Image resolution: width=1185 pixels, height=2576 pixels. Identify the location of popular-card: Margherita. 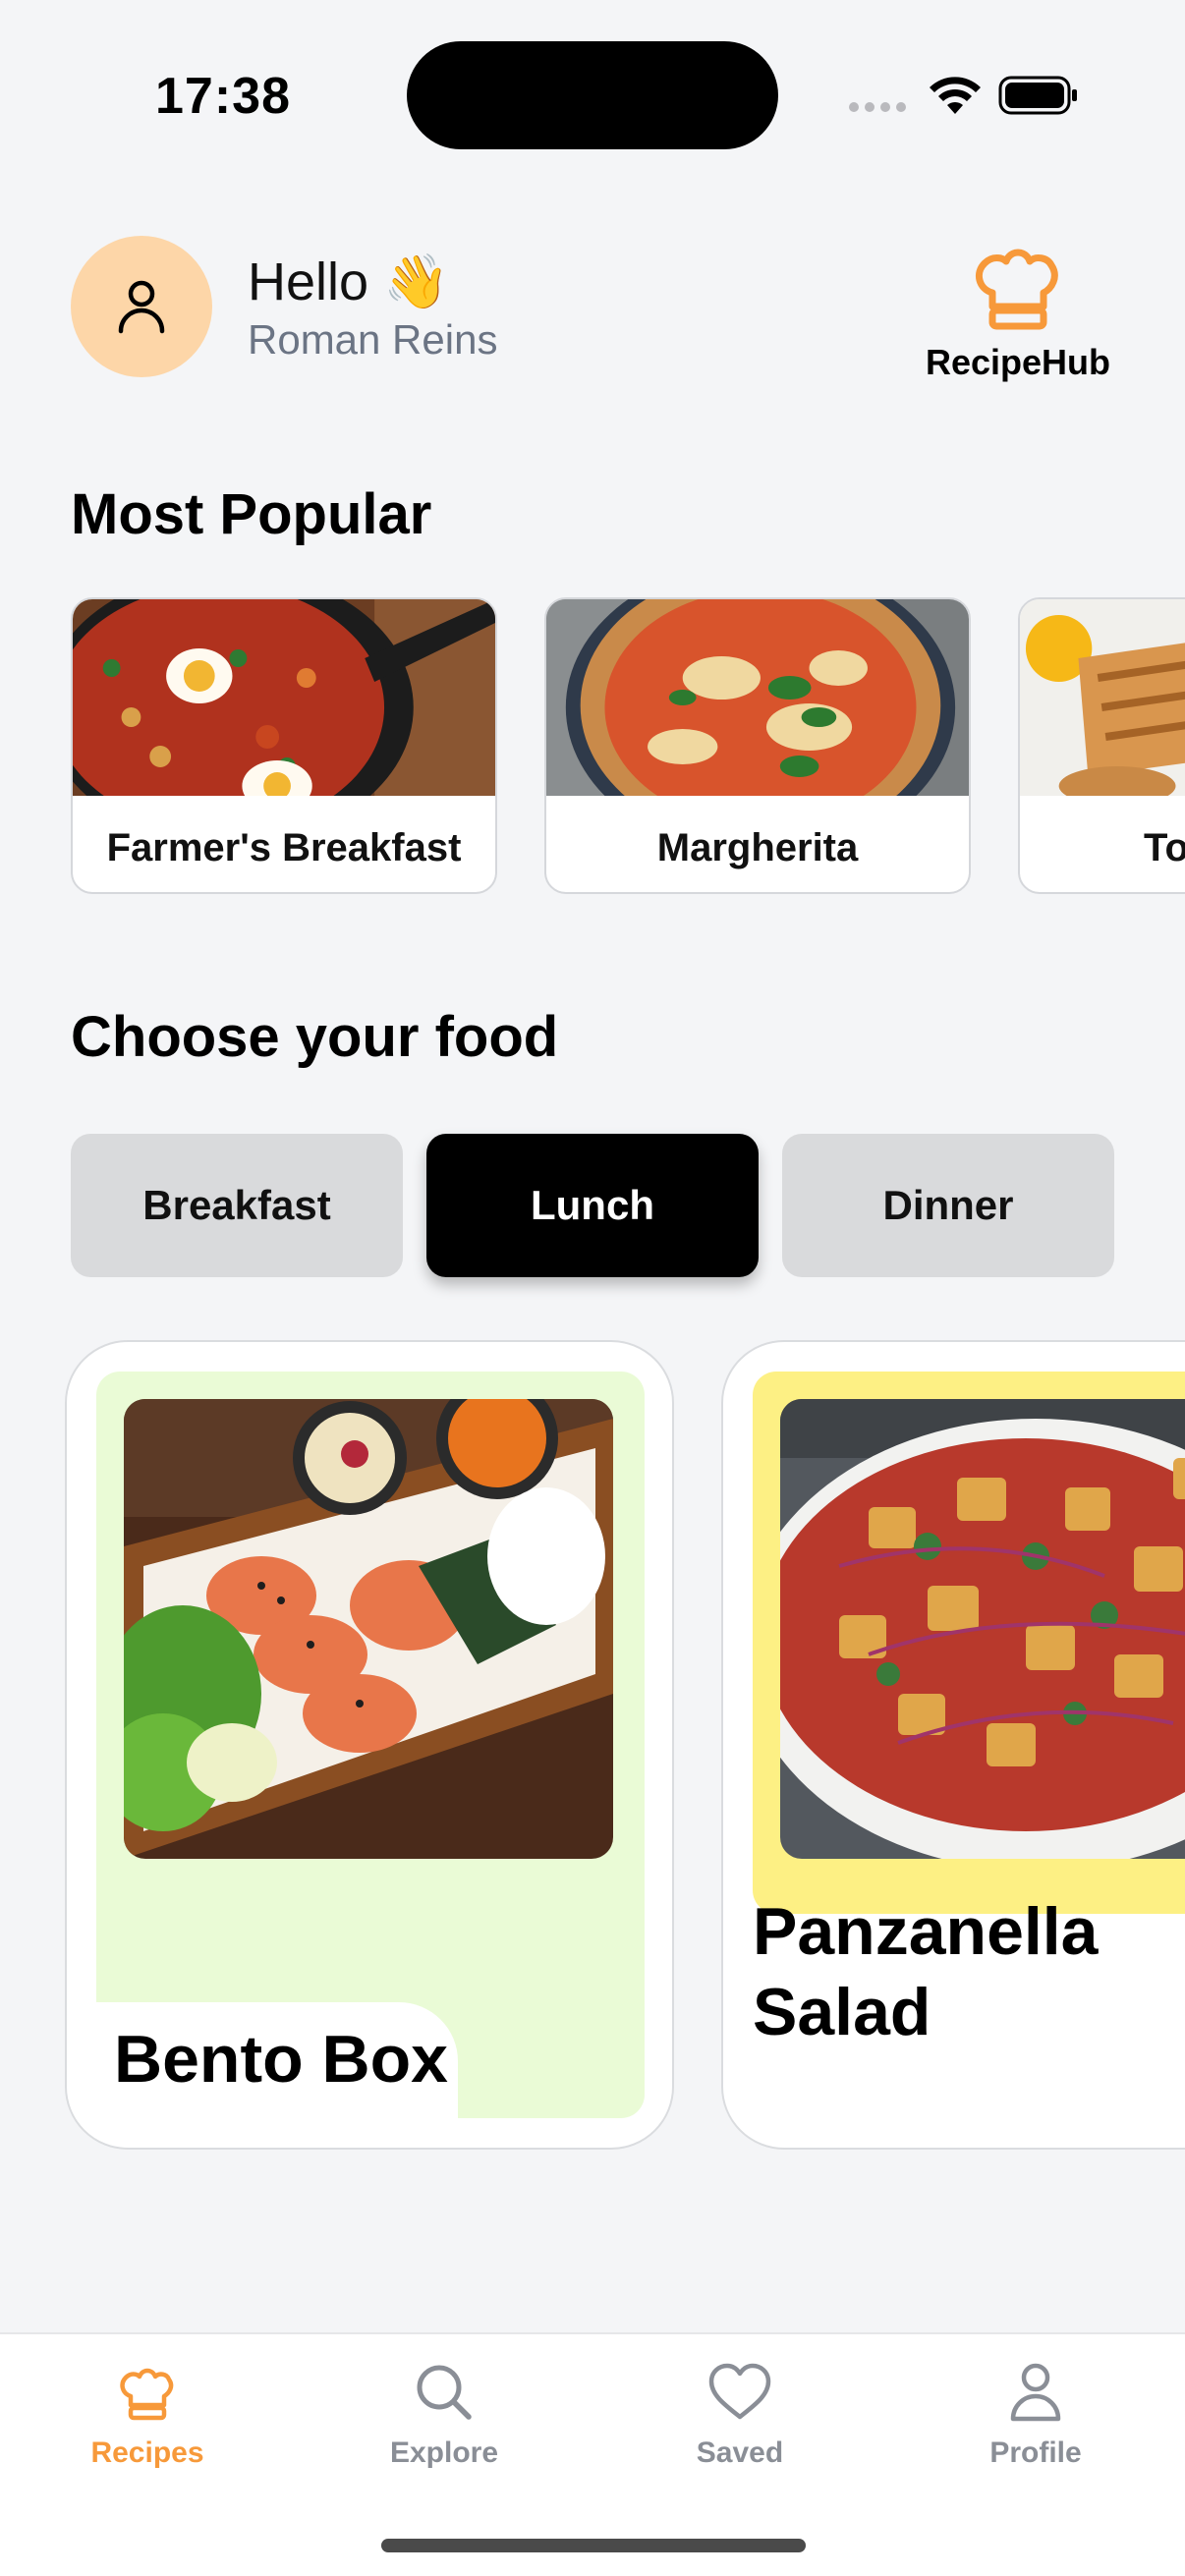
(757, 745).